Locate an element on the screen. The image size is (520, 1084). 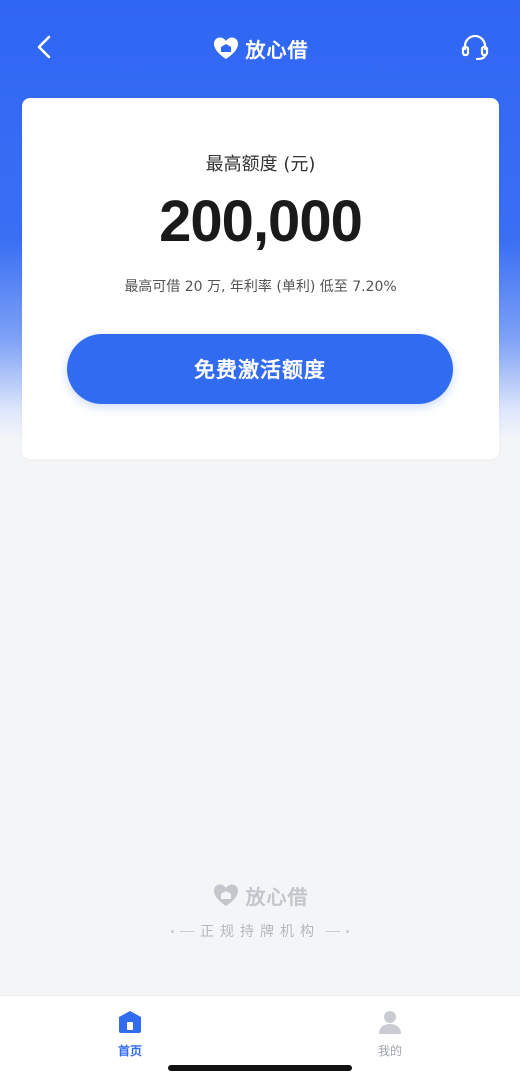
credit-limit-amount: 200,000 is located at coordinates (261, 221).